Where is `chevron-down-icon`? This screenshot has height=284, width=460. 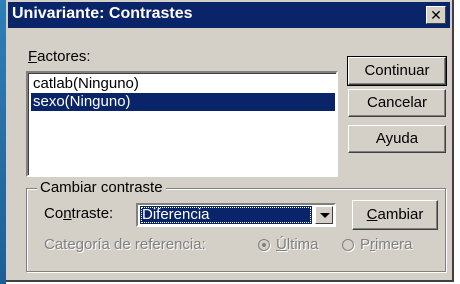 chevron-down-icon is located at coordinates (324, 215).